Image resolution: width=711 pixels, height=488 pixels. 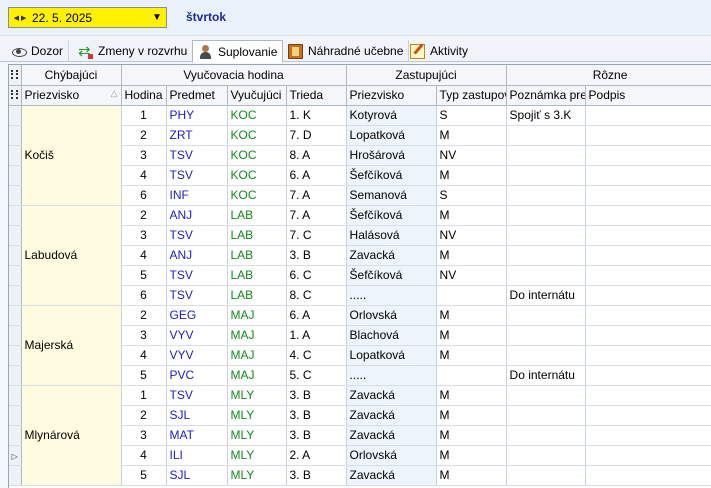 I want to click on subject-cell: ZRT, so click(x=197, y=135).